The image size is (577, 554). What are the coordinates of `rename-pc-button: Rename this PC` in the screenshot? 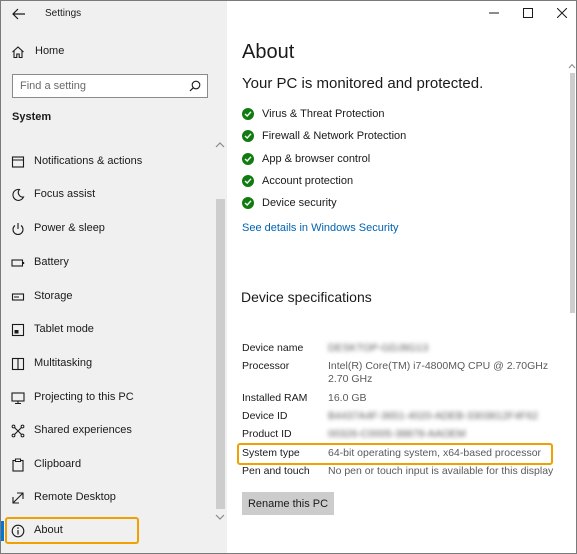 It's located at (288, 503).